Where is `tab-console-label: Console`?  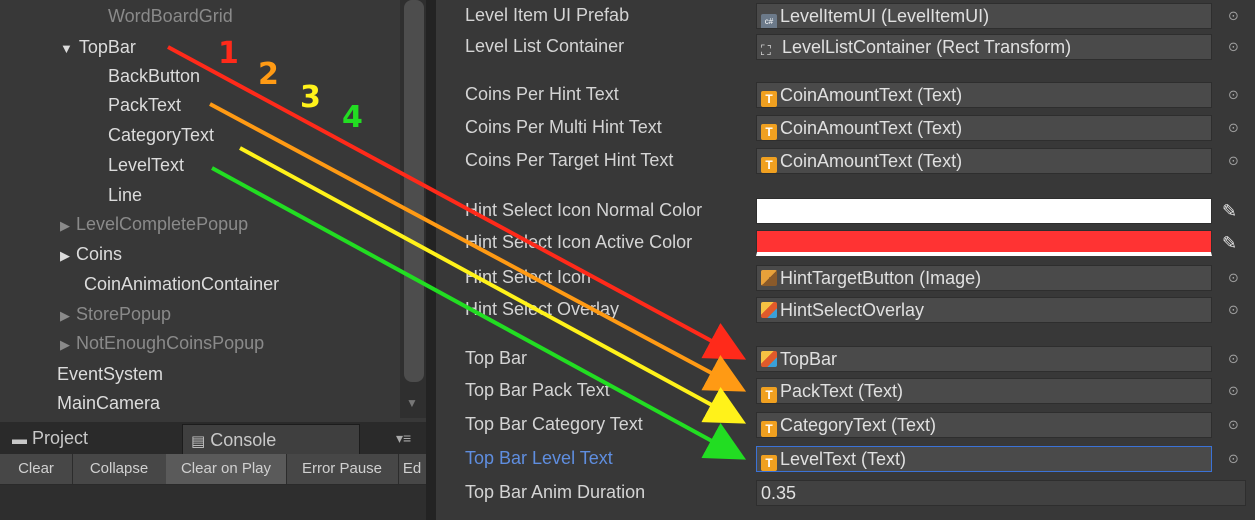 tab-console-label: Console is located at coordinates (243, 440).